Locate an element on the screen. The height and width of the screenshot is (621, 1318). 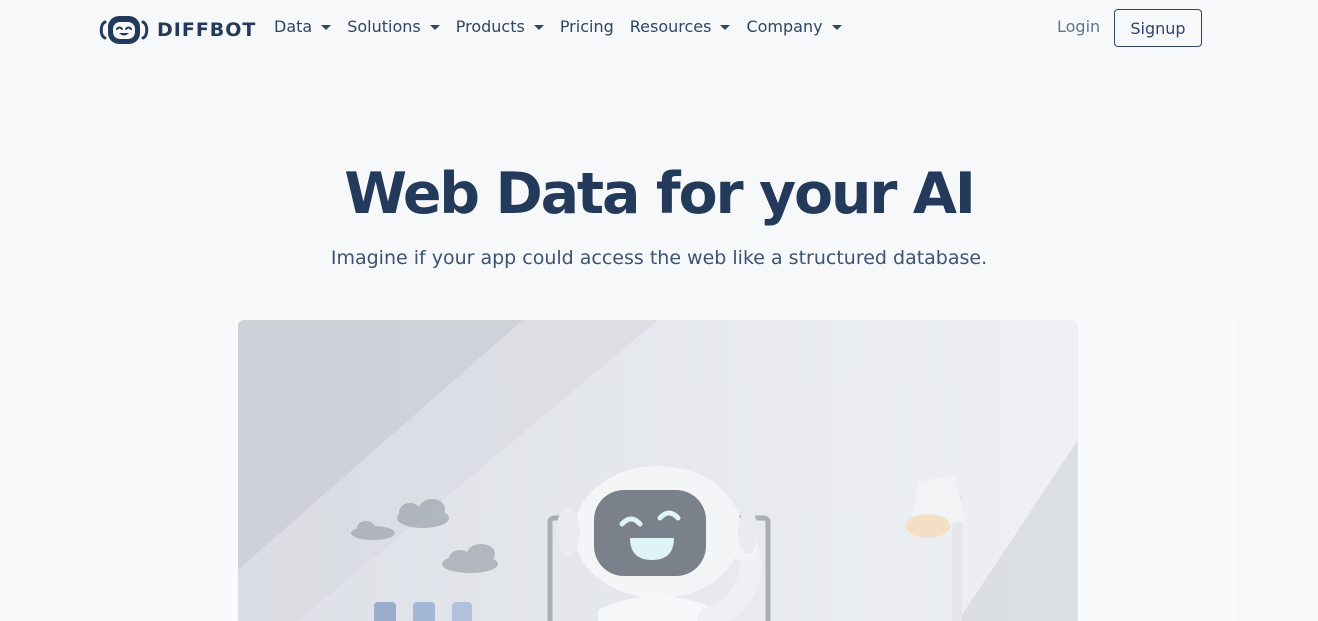
nav-item-pricing: Pricing is located at coordinates (587, 26).